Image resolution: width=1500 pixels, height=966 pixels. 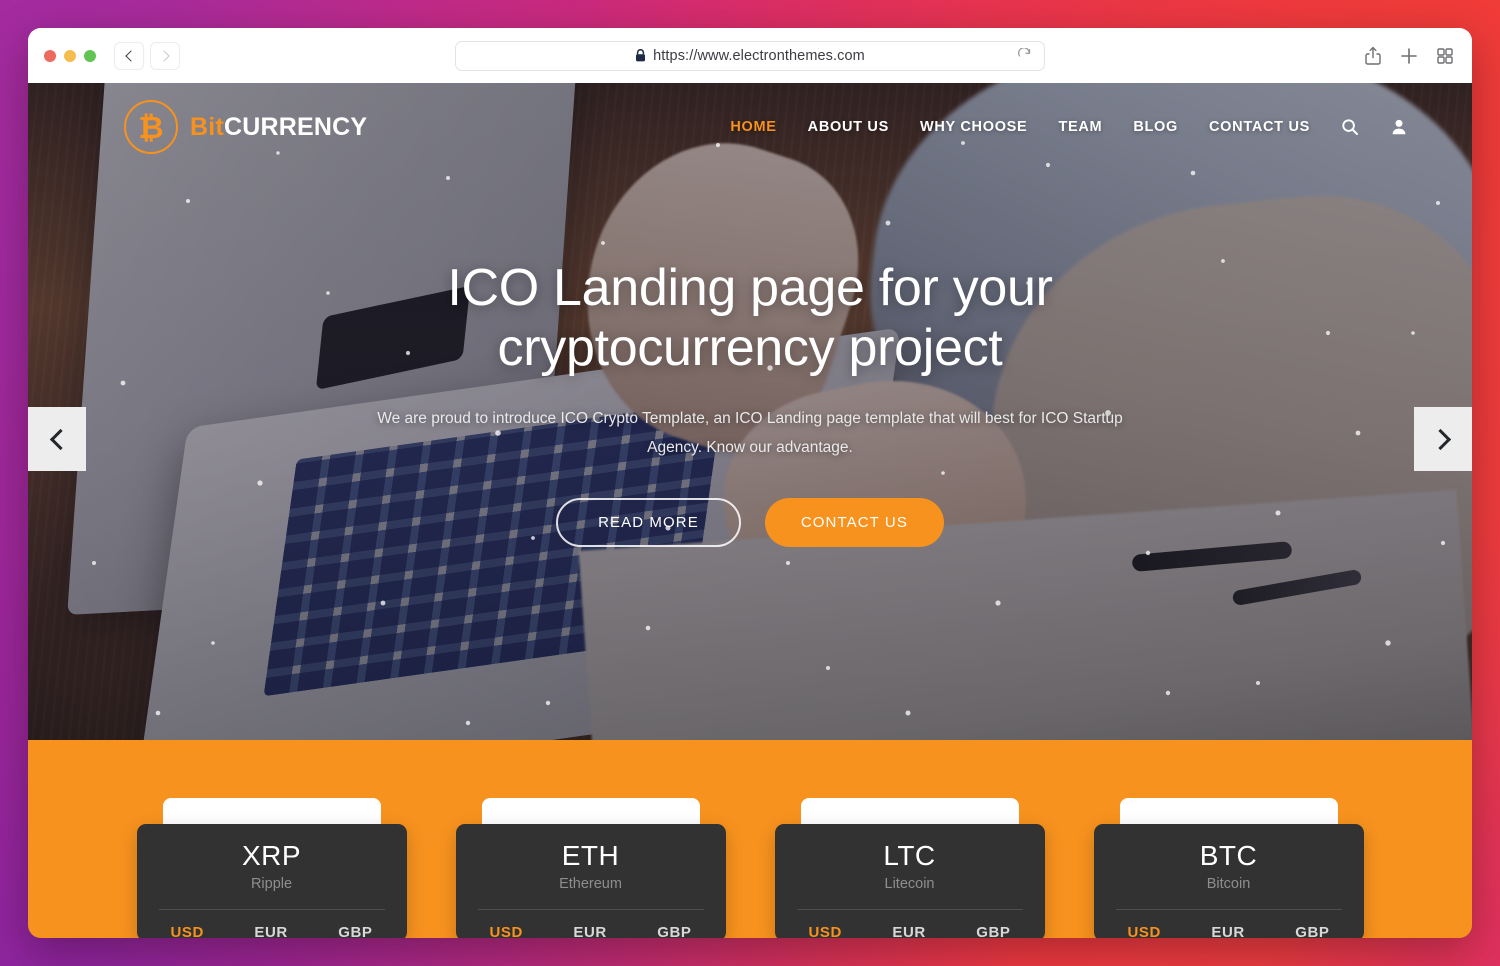 I want to click on coin-symbol: XRP, so click(x=271, y=855).